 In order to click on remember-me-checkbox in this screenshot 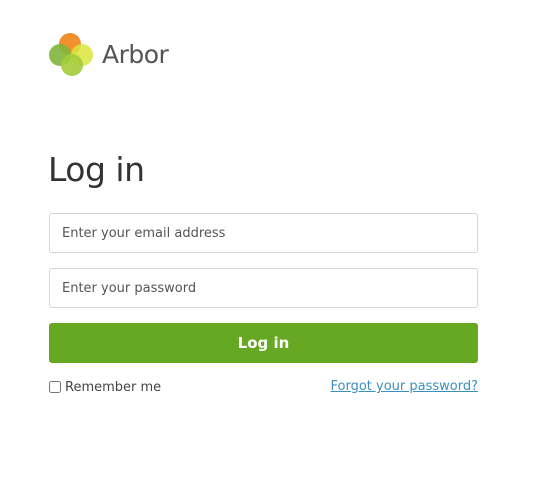, I will do `click(55, 387)`.